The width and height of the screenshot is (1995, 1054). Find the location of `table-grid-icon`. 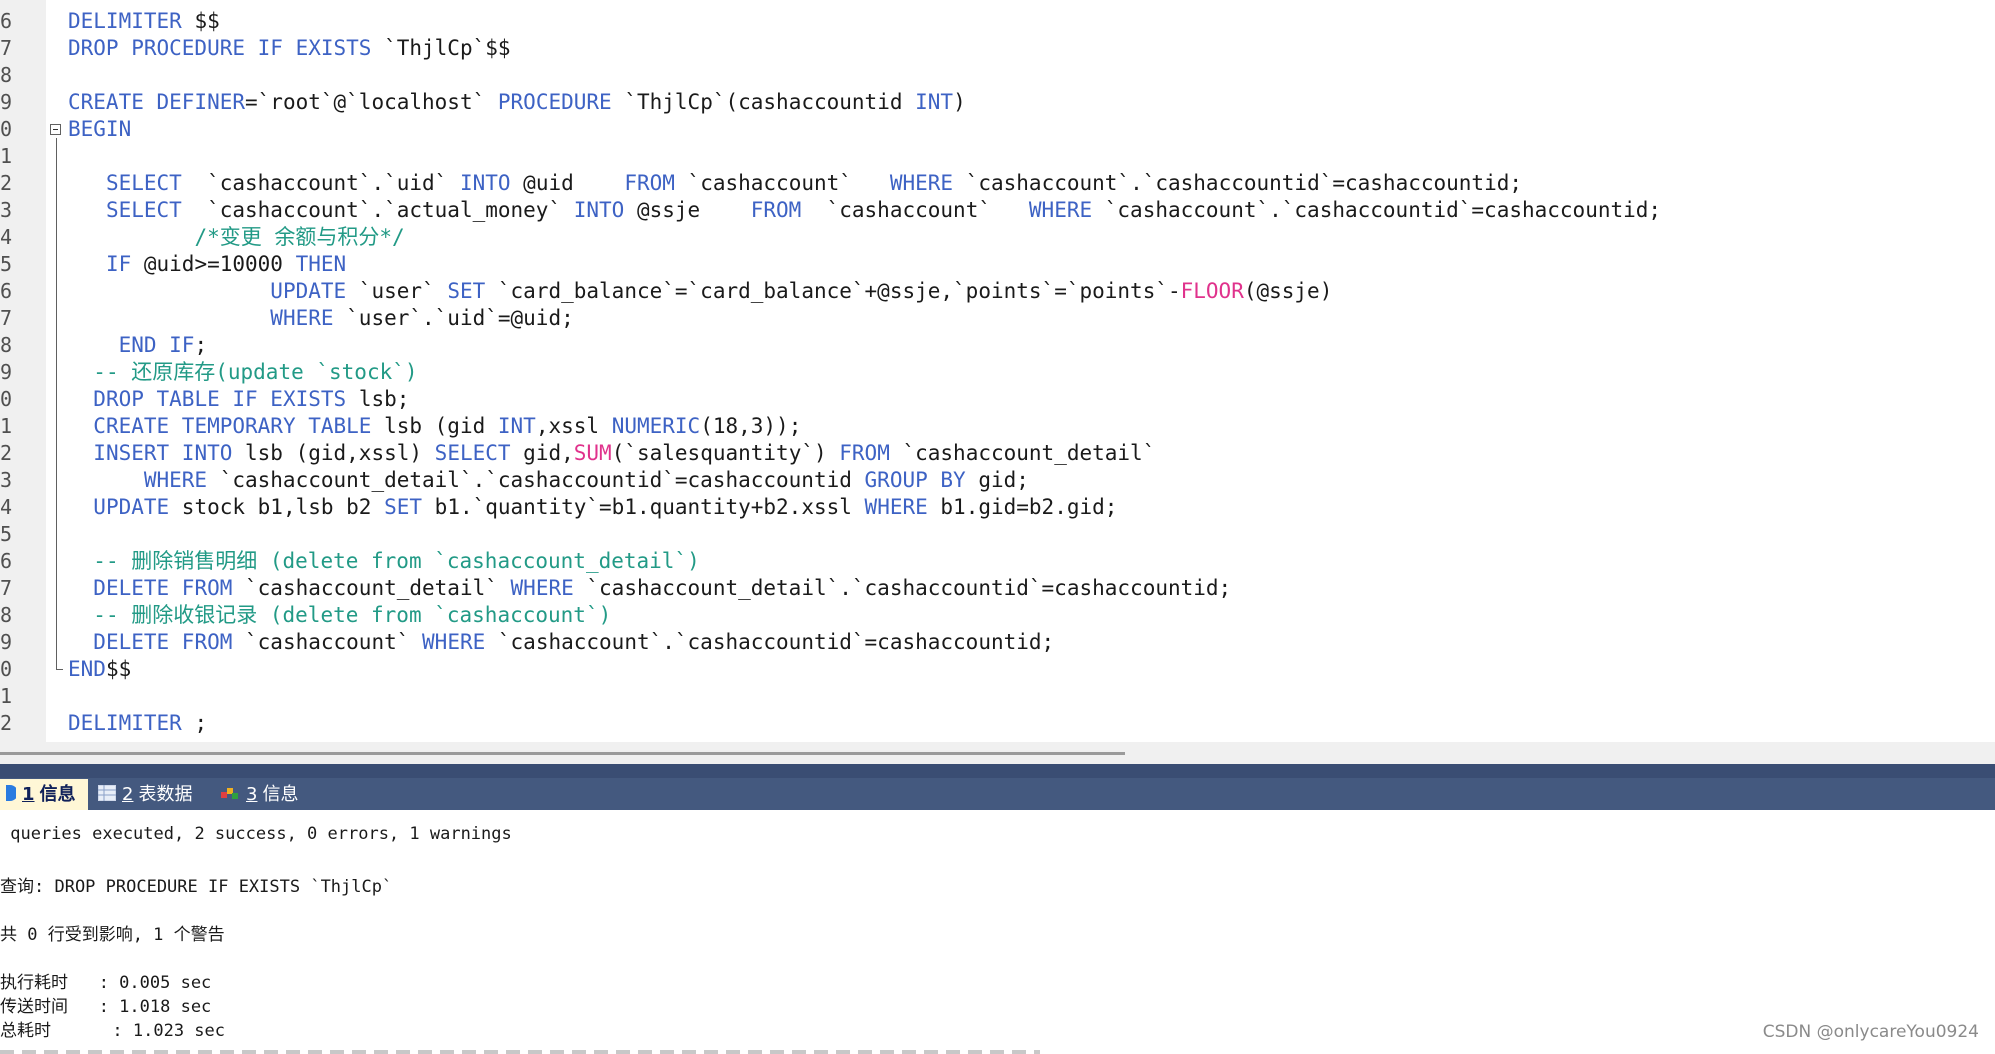

table-grid-icon is located at coordinates (107, 795).